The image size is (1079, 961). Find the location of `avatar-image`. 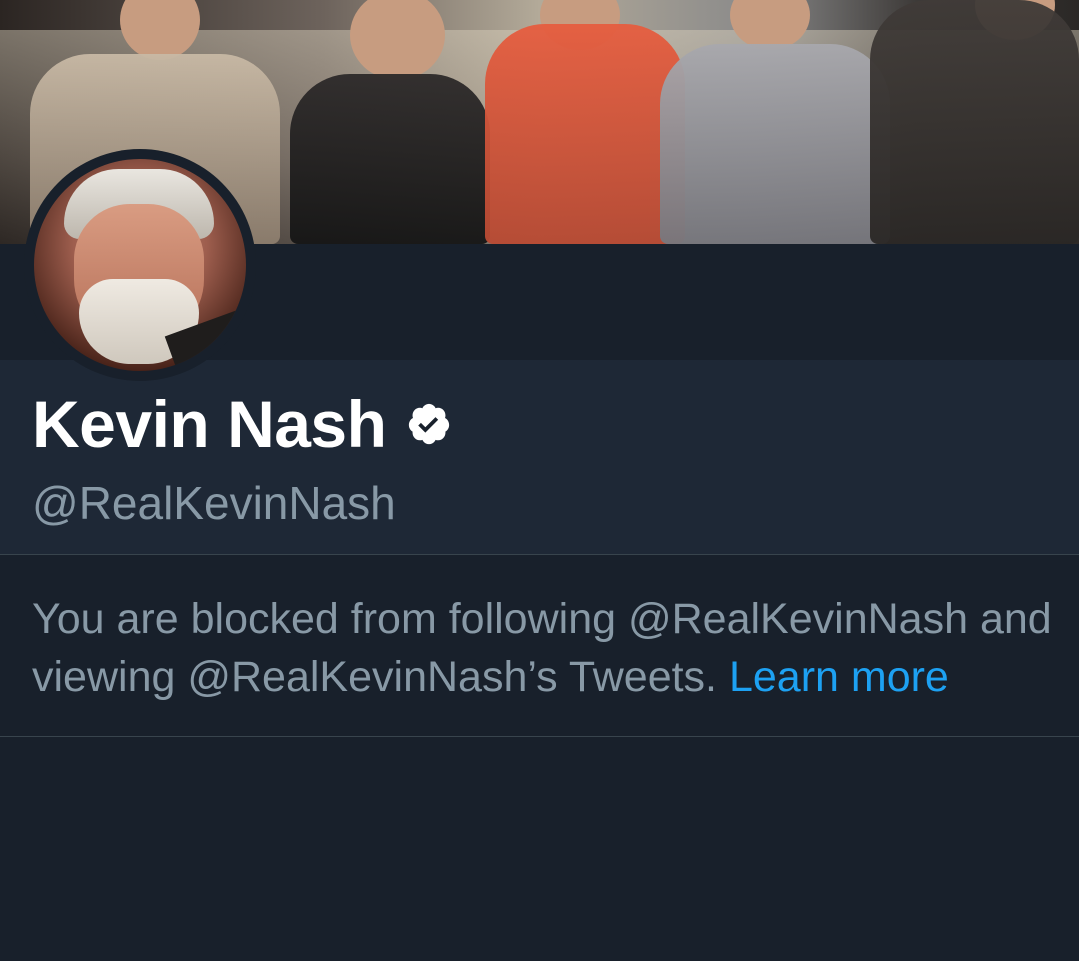

avatar-image is located at coordinates (140, 265).